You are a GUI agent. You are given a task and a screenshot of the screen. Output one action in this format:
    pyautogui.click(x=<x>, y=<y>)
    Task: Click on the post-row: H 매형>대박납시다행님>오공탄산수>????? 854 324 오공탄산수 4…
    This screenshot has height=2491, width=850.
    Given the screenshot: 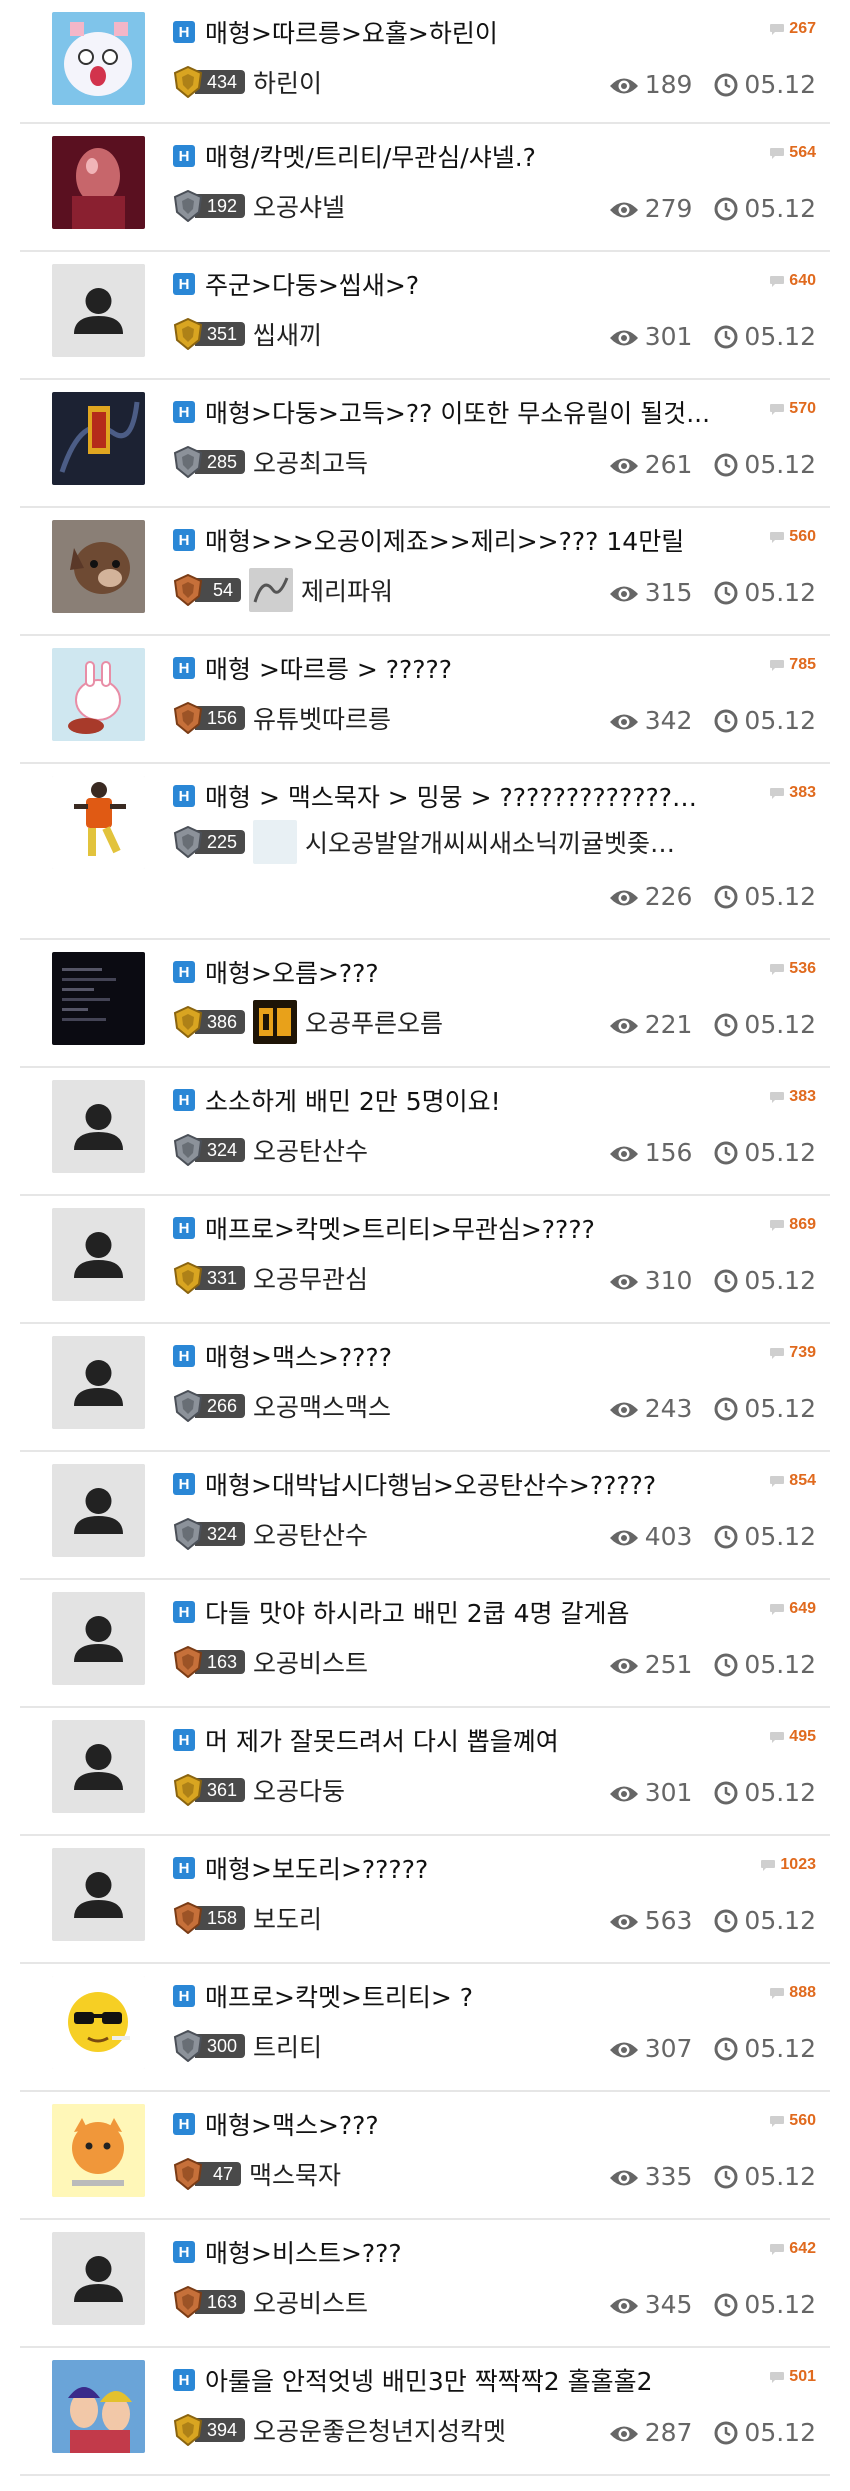 What is the action you would take?
    pyautogui.click(x=425, y=1516)
    